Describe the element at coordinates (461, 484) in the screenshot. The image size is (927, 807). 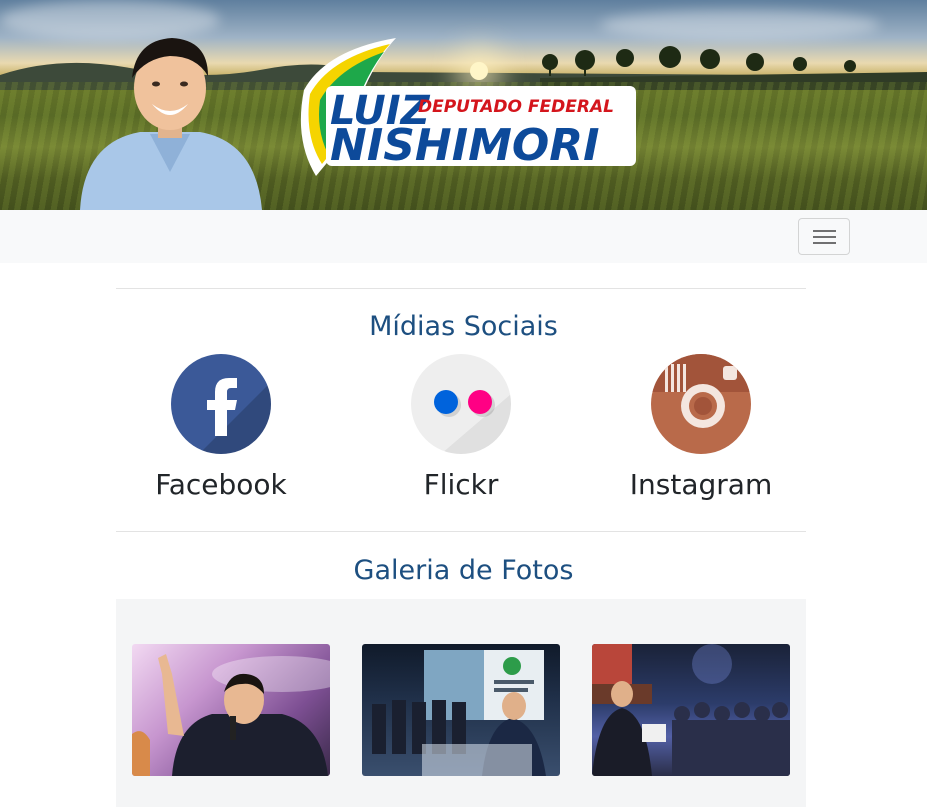
I see `flickr-label: Flickr` at that location.